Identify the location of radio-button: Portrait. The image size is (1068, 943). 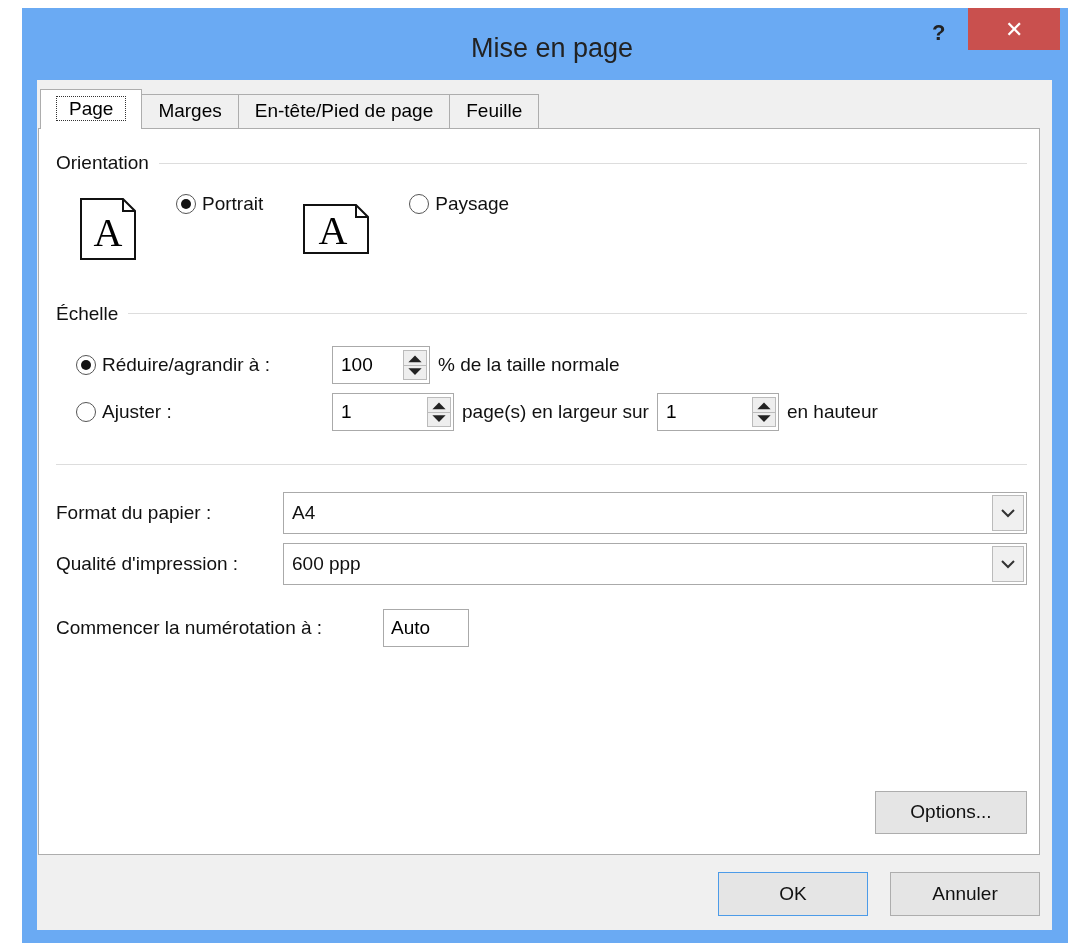
(220, 203).